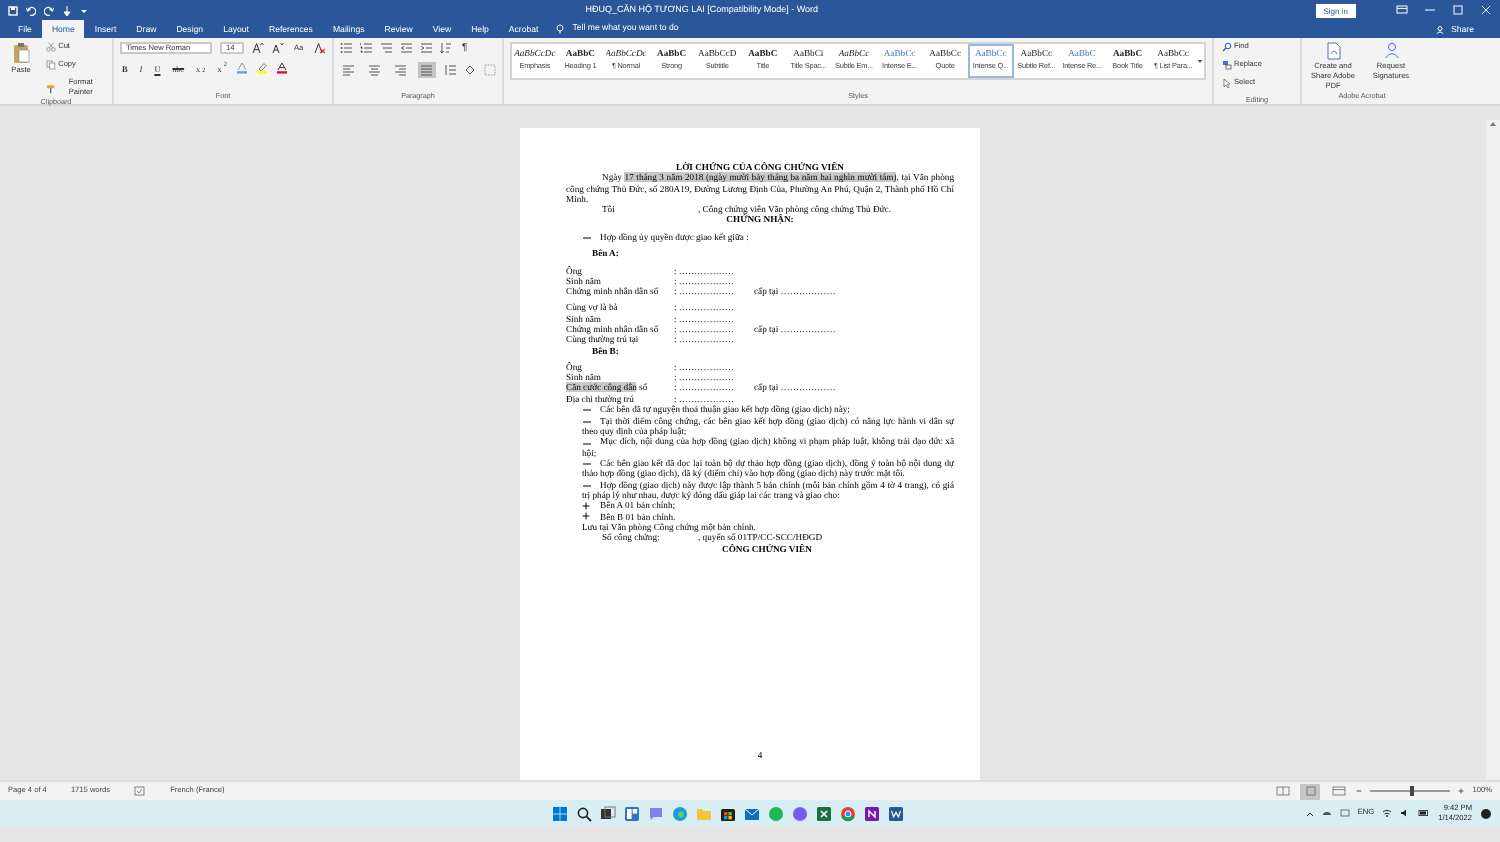 This screenshot has height=842, width=1500. Describe the element at coordinates (1424, 813) in the screenshot. I see `battery-icon` at that location.